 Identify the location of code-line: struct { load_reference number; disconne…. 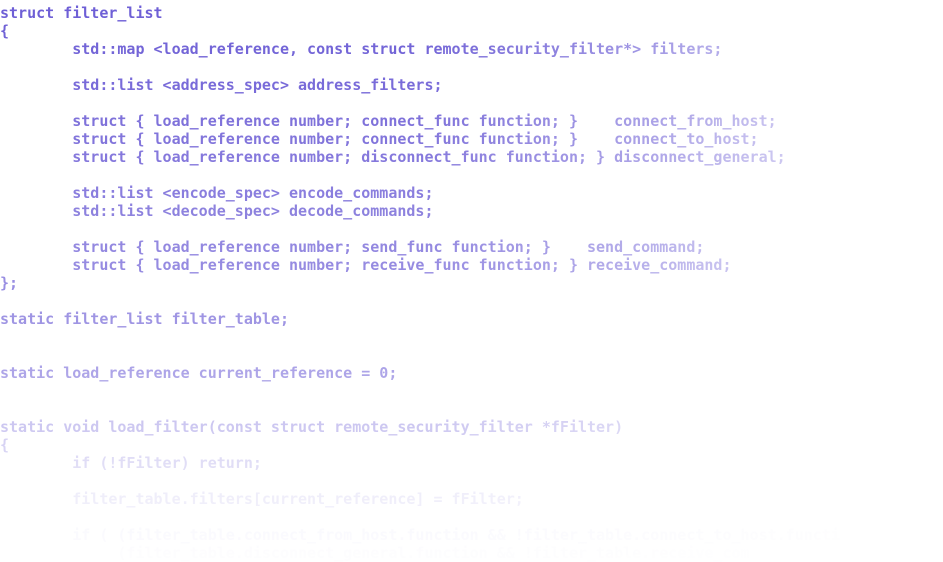
(393, 157).